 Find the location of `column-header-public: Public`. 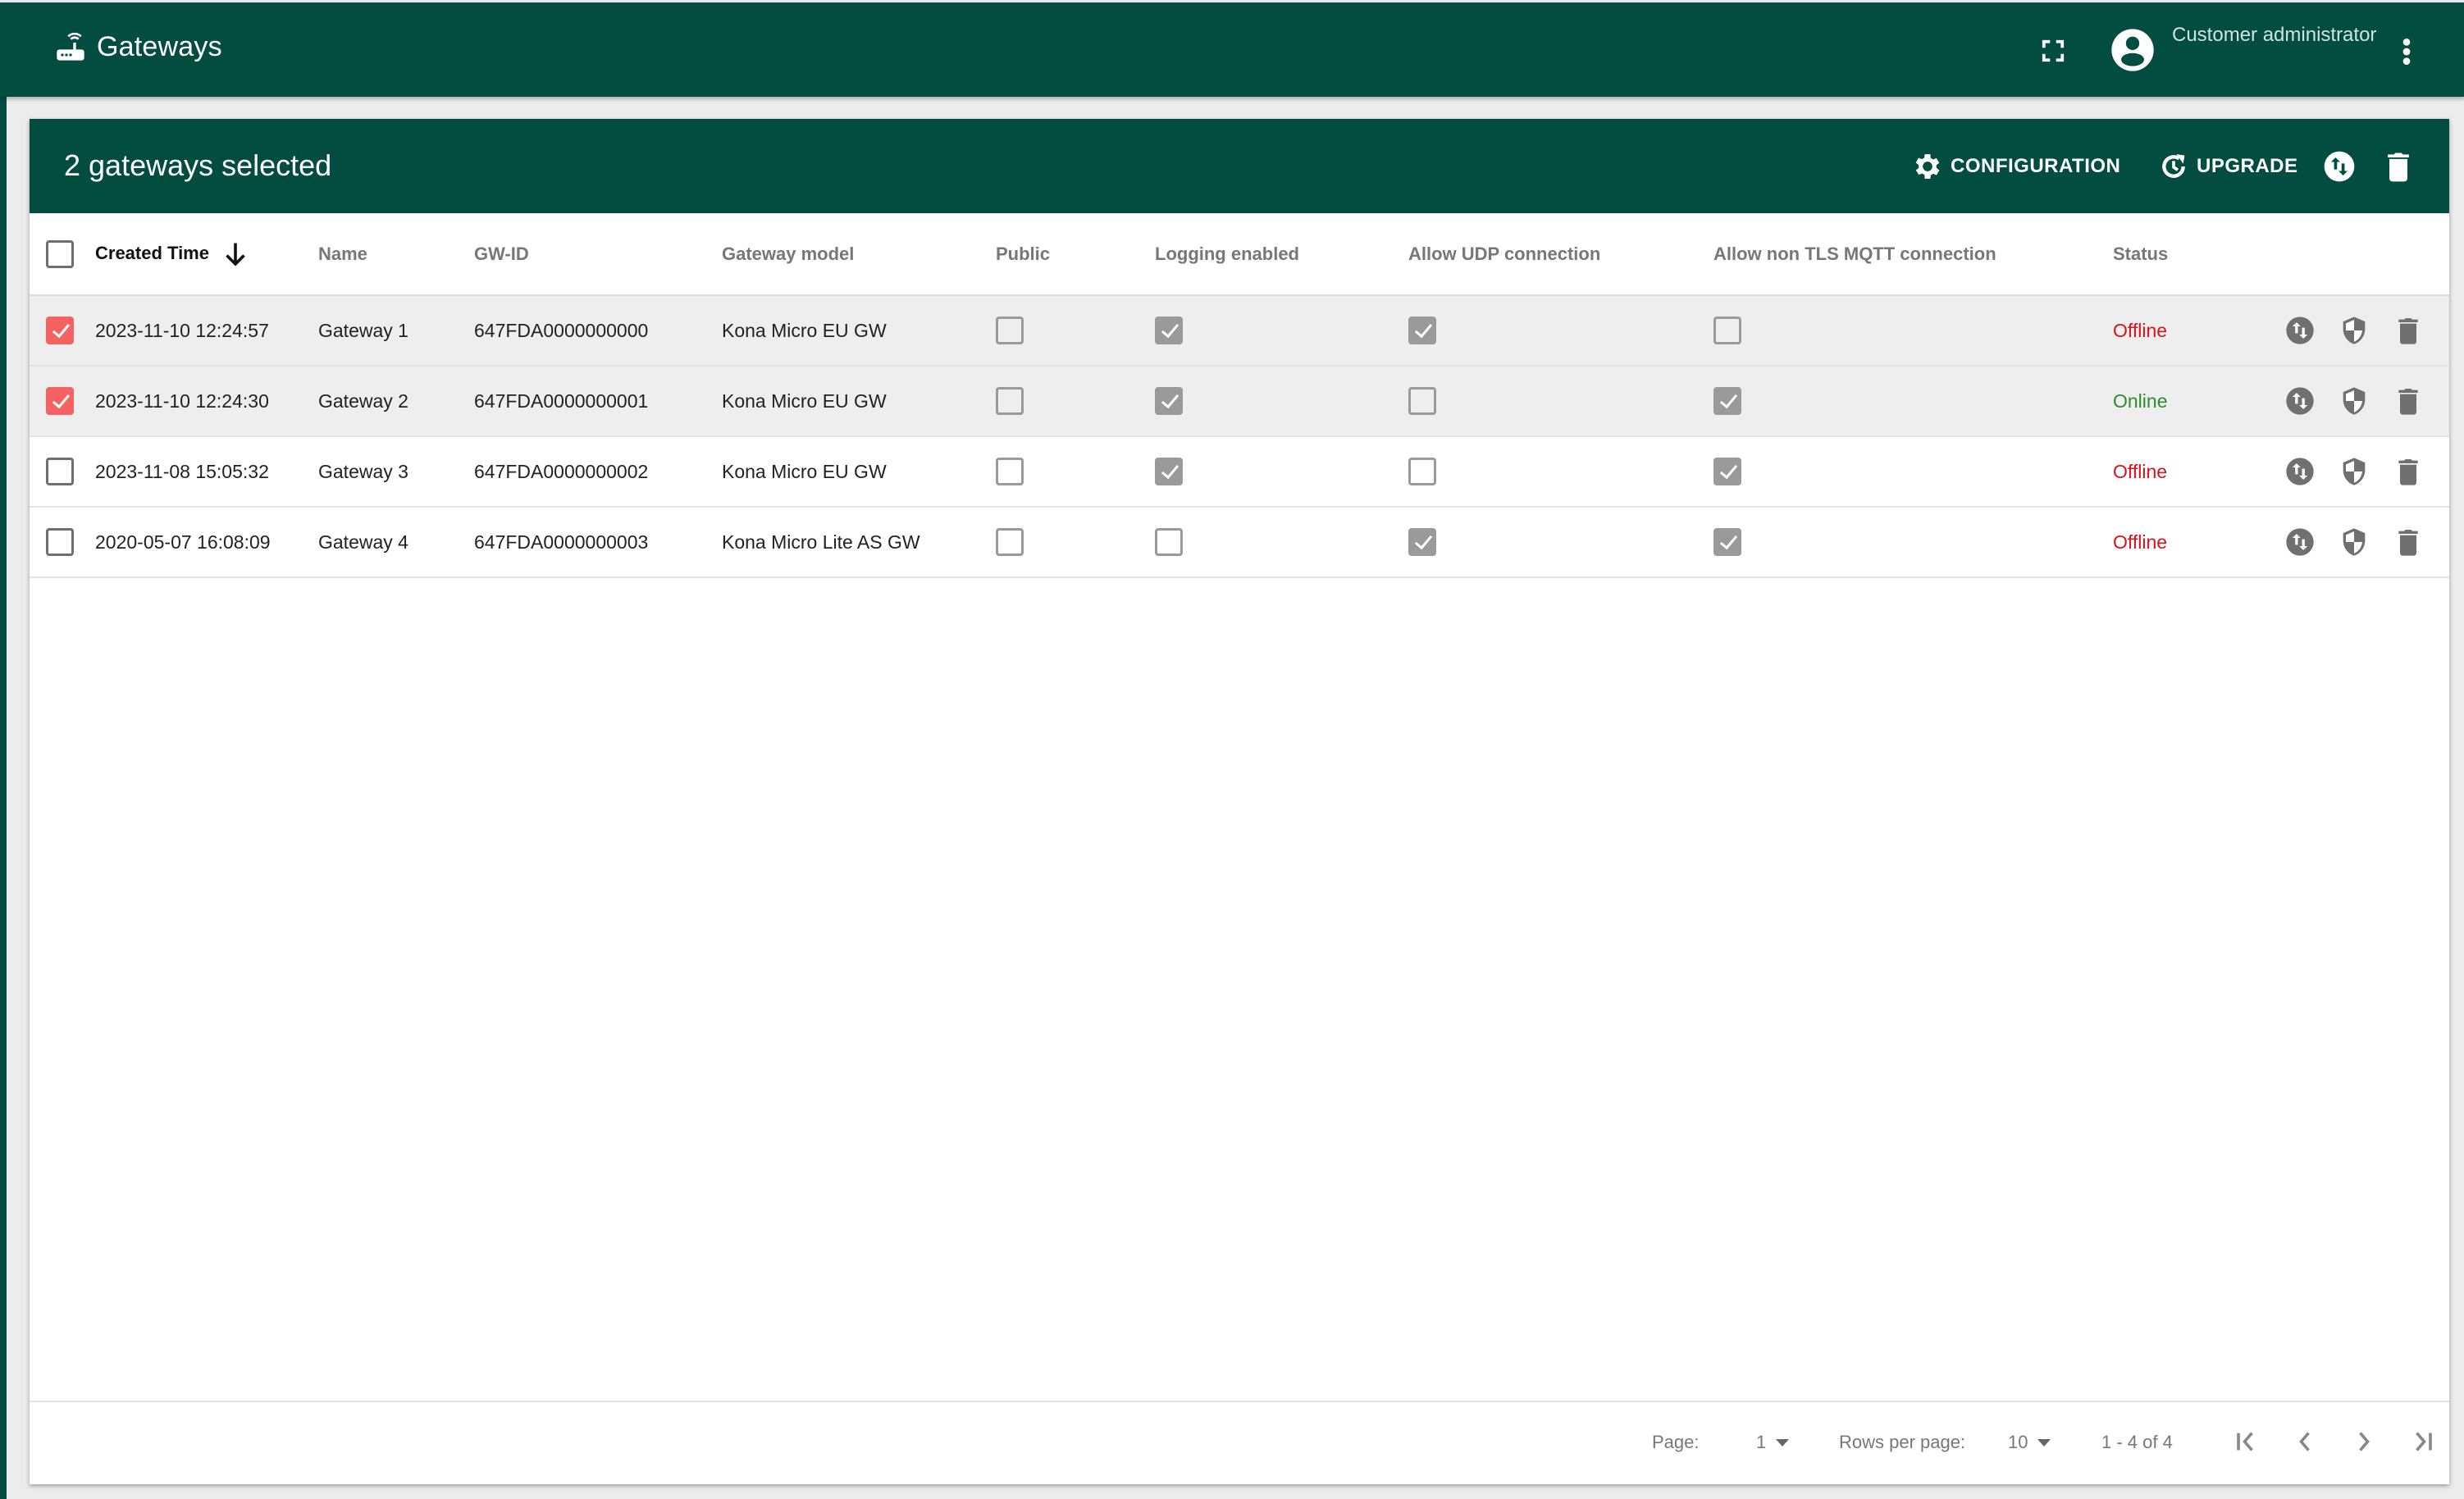

column-header-public: Public is located at coordinates (1075, 254).